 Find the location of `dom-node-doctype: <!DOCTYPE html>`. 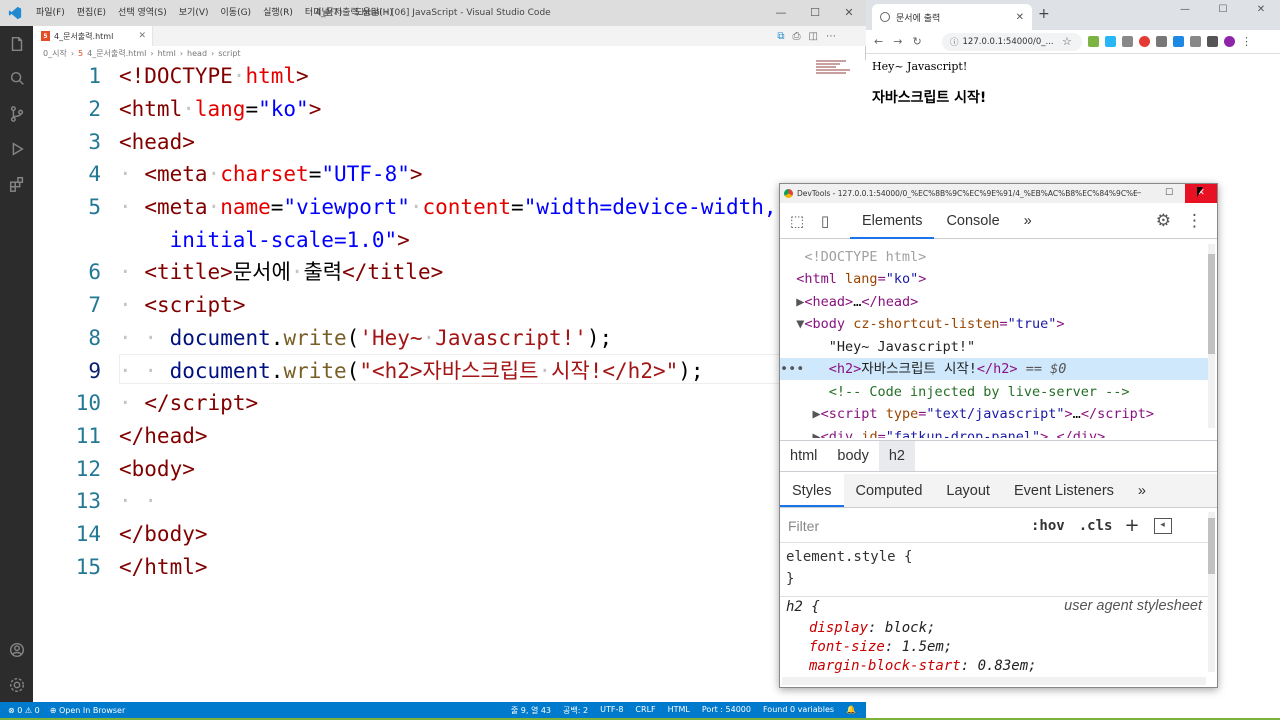

dom-node-doctype: <!DOCTYPE html> is located at coordinates (994, 257).